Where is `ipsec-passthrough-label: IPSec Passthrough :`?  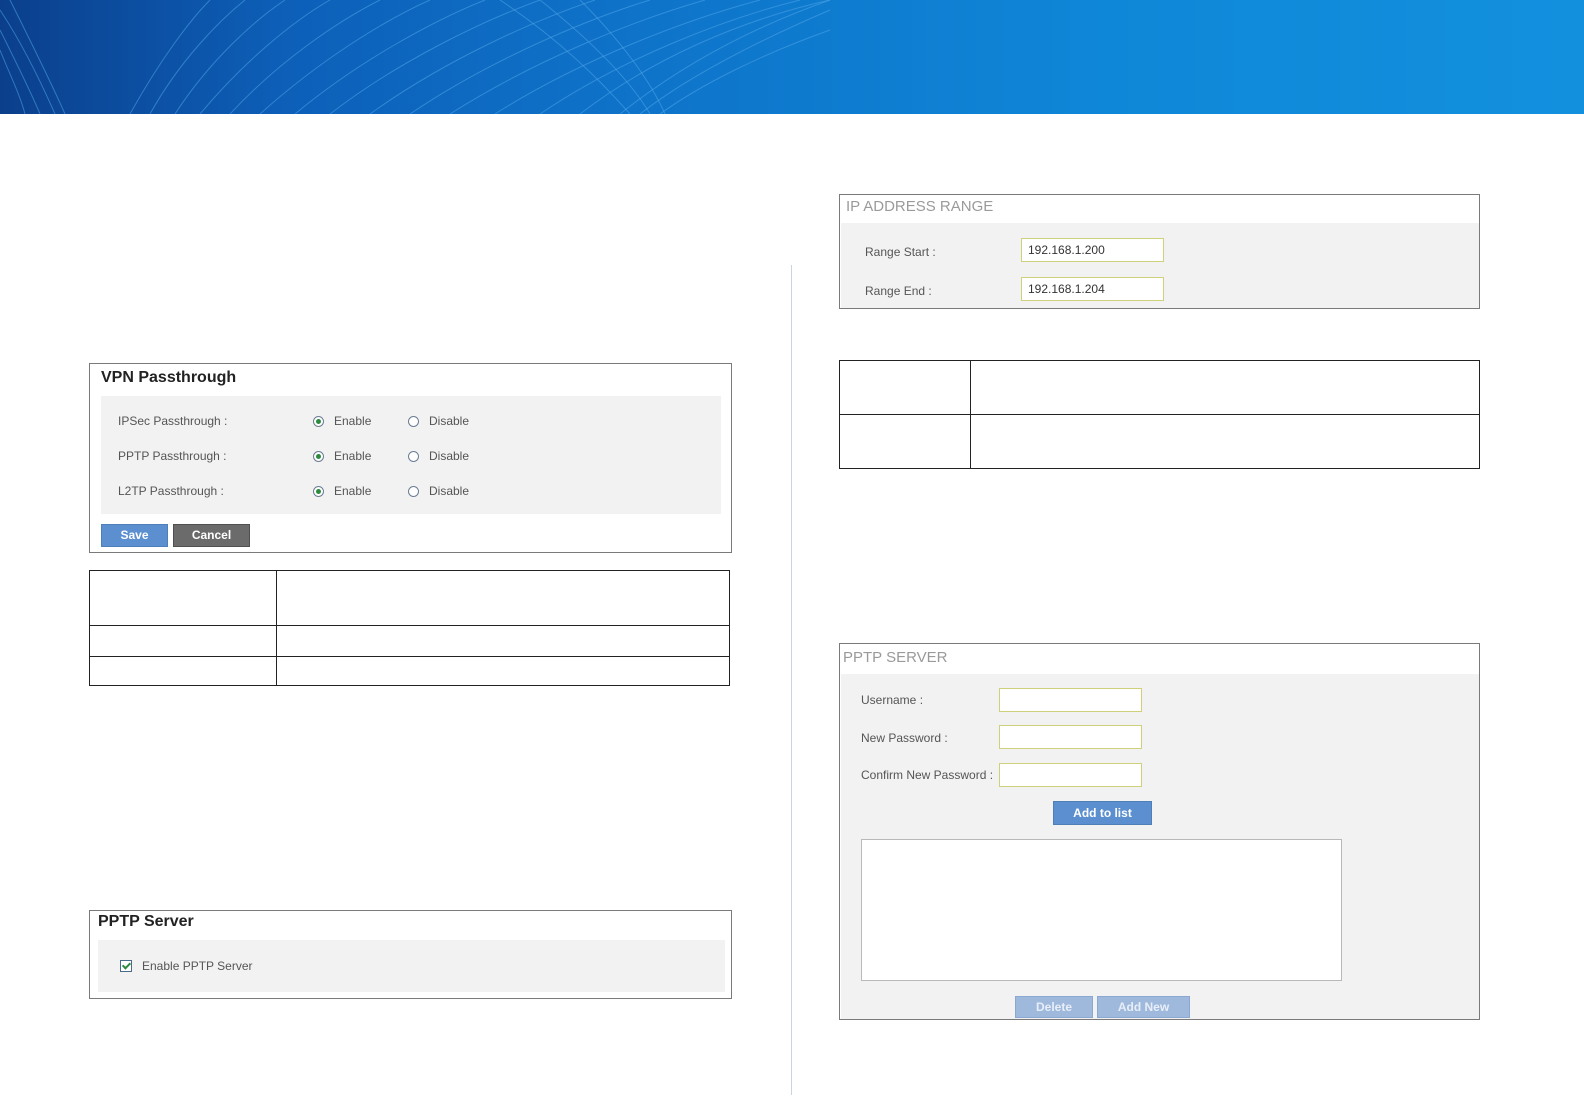
ipsec-passthrough-label: IPSec Passthrough : is located at coordinates (173, 421).